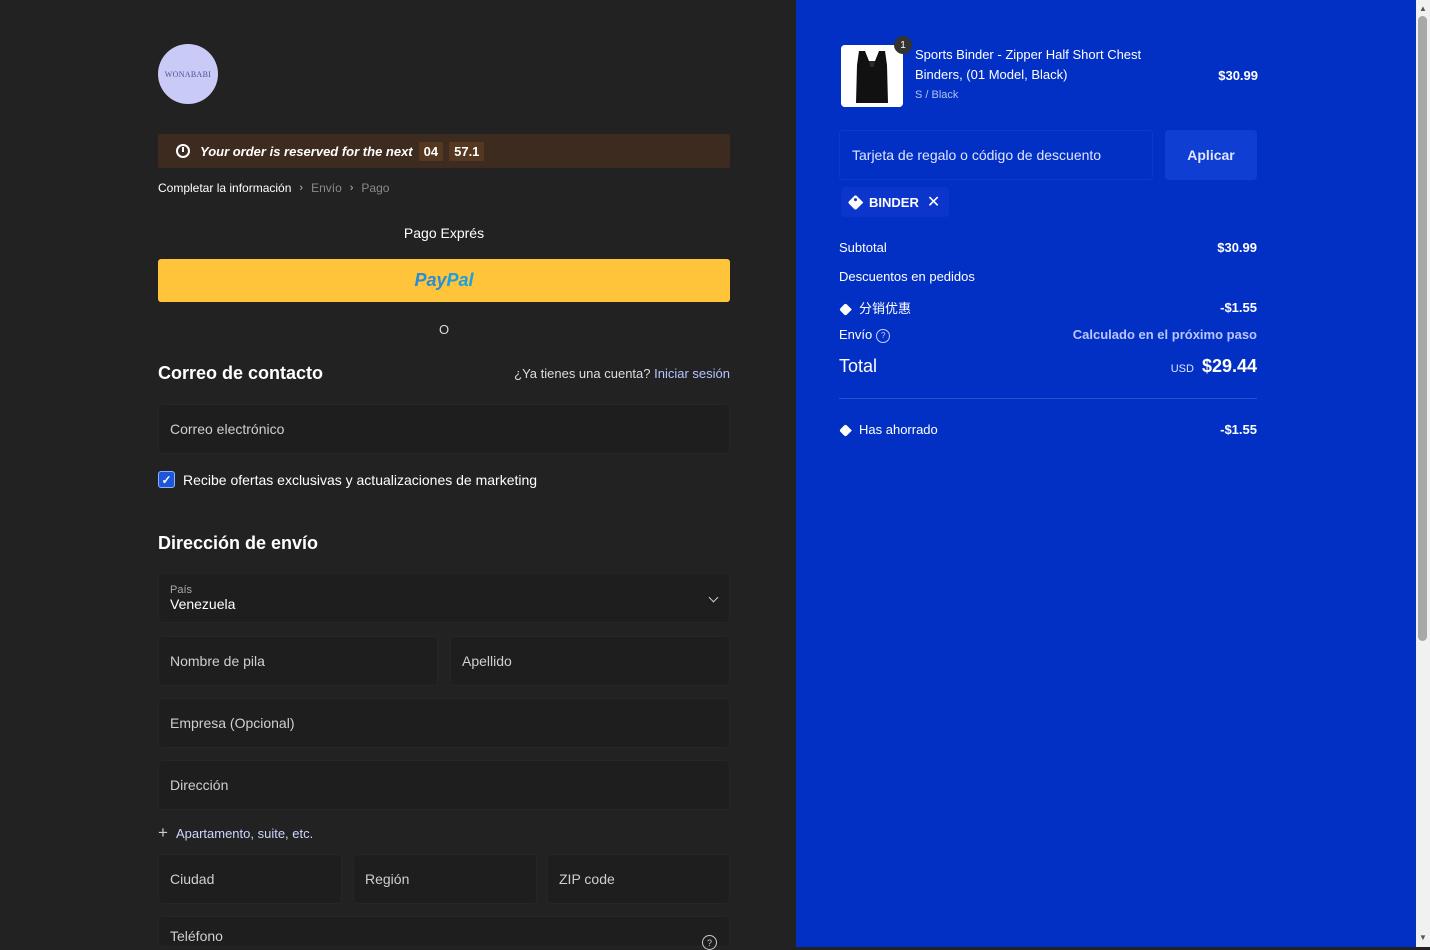 The width and height of the screenshot is (1430, 950). What do you see at coordinates (1229, 366) in the screenshot?
I see `total-value: $29.44` at bounding box center [1229, 366].